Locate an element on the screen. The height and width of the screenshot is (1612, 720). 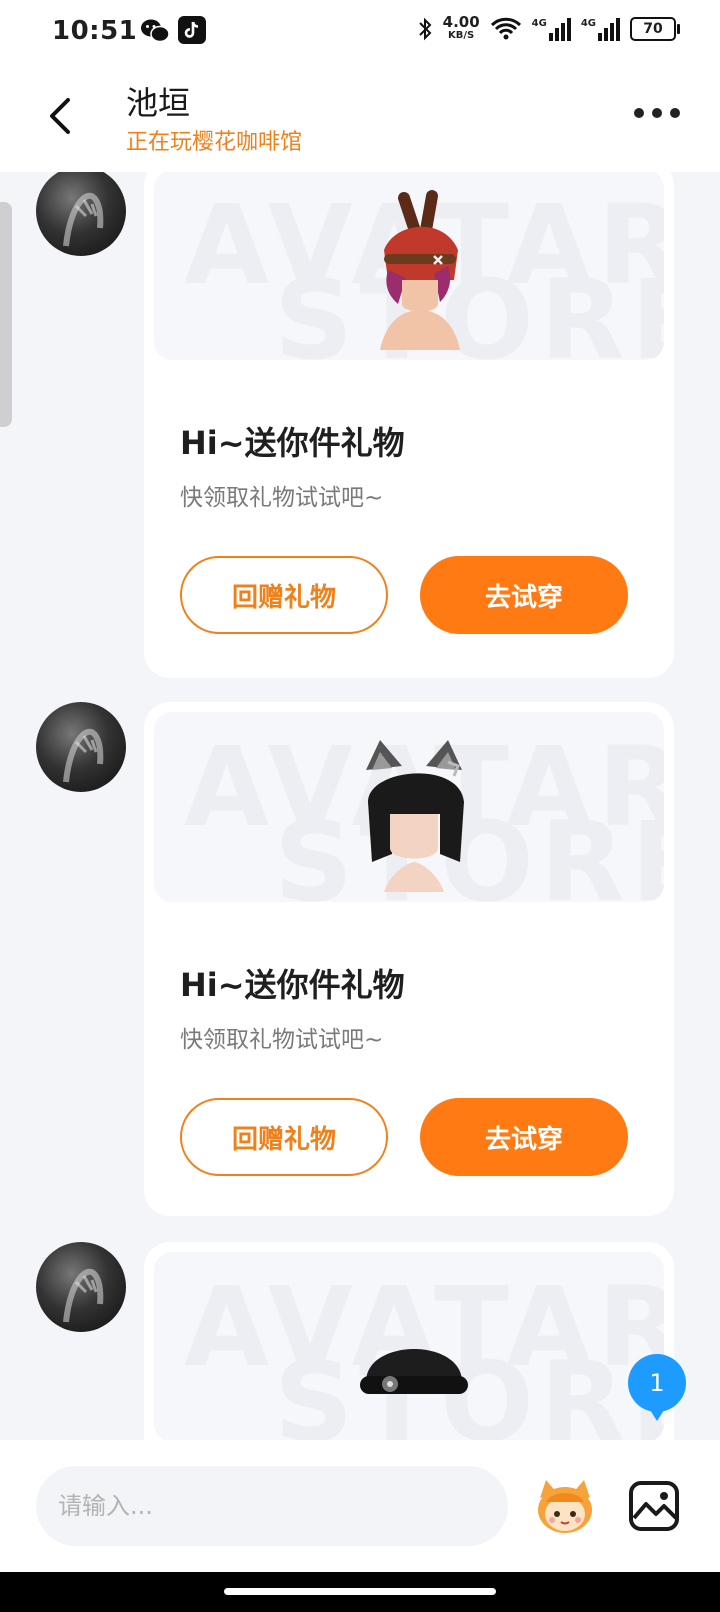
back-chevron-icon is located at coordinates (62, 116).